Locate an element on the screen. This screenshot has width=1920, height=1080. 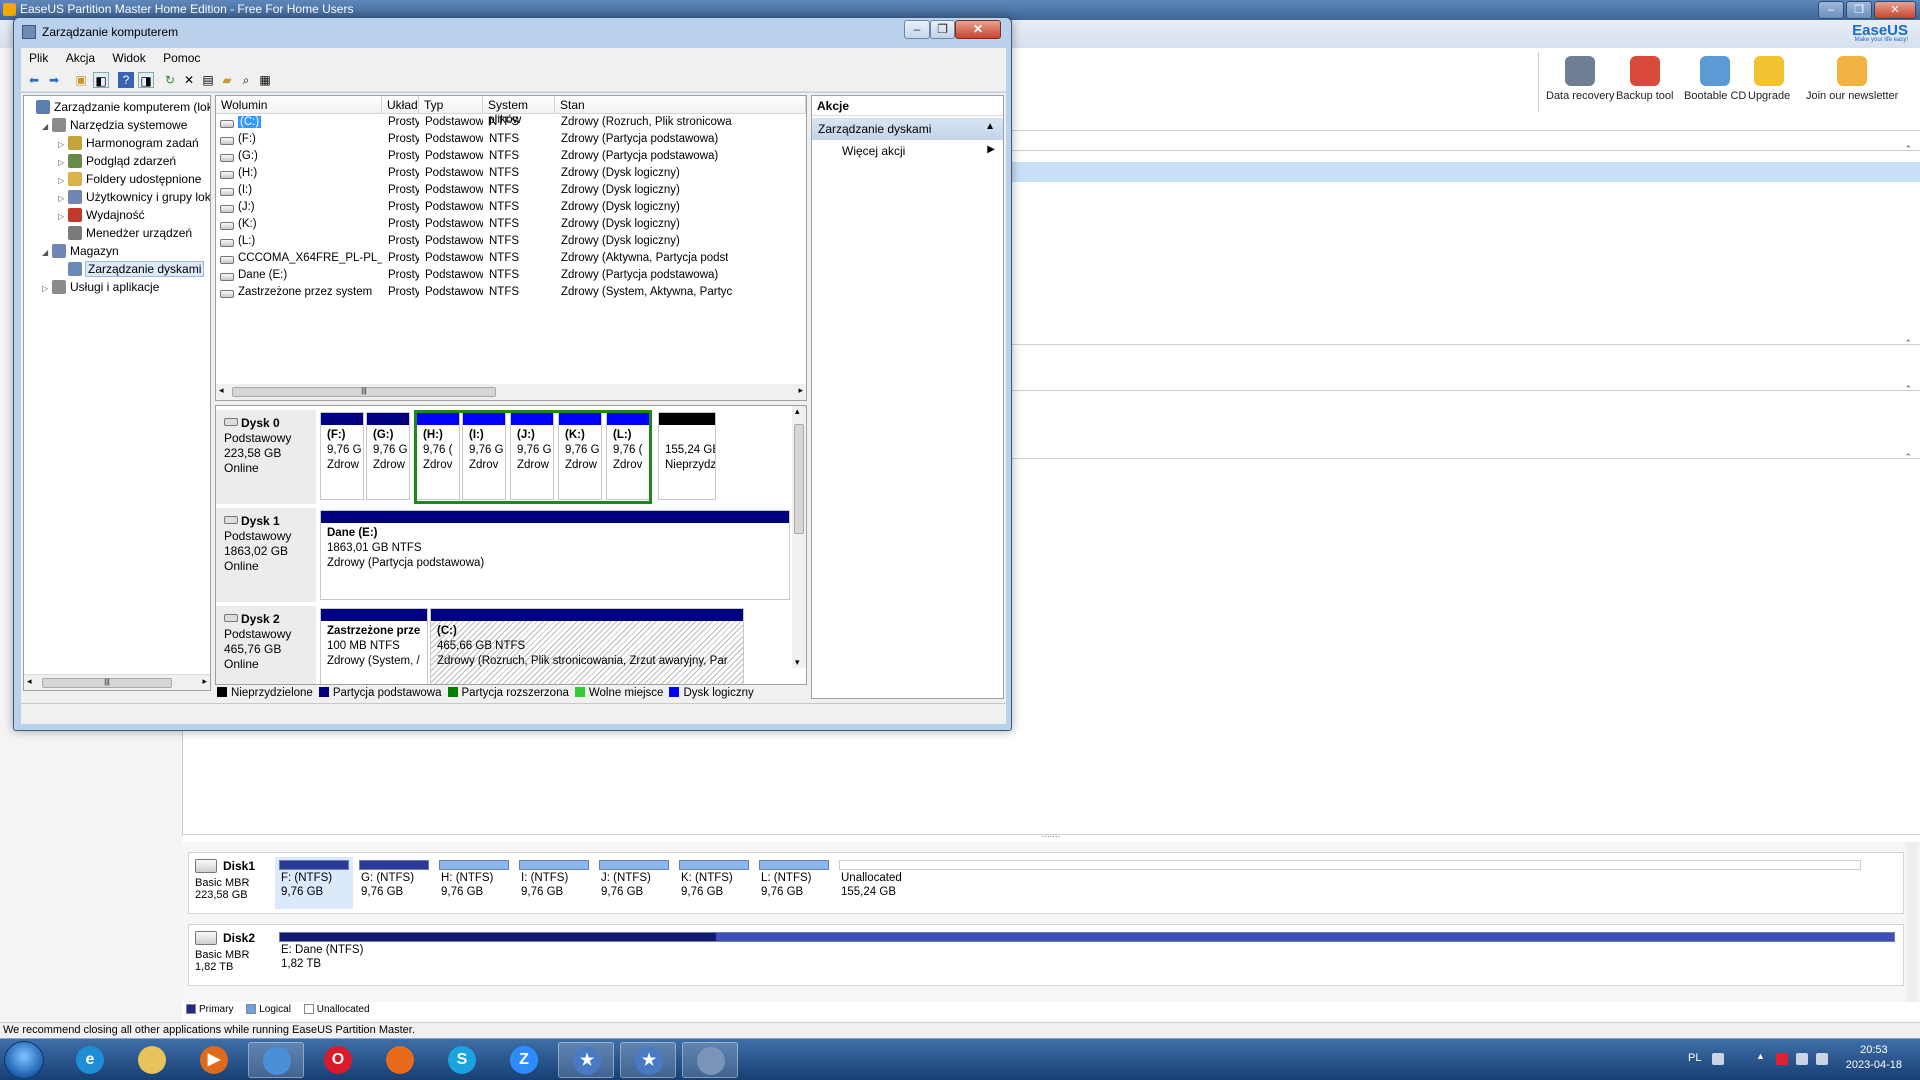
taskbar-easeus-button: ★ is located at coordinates (586, 1060).